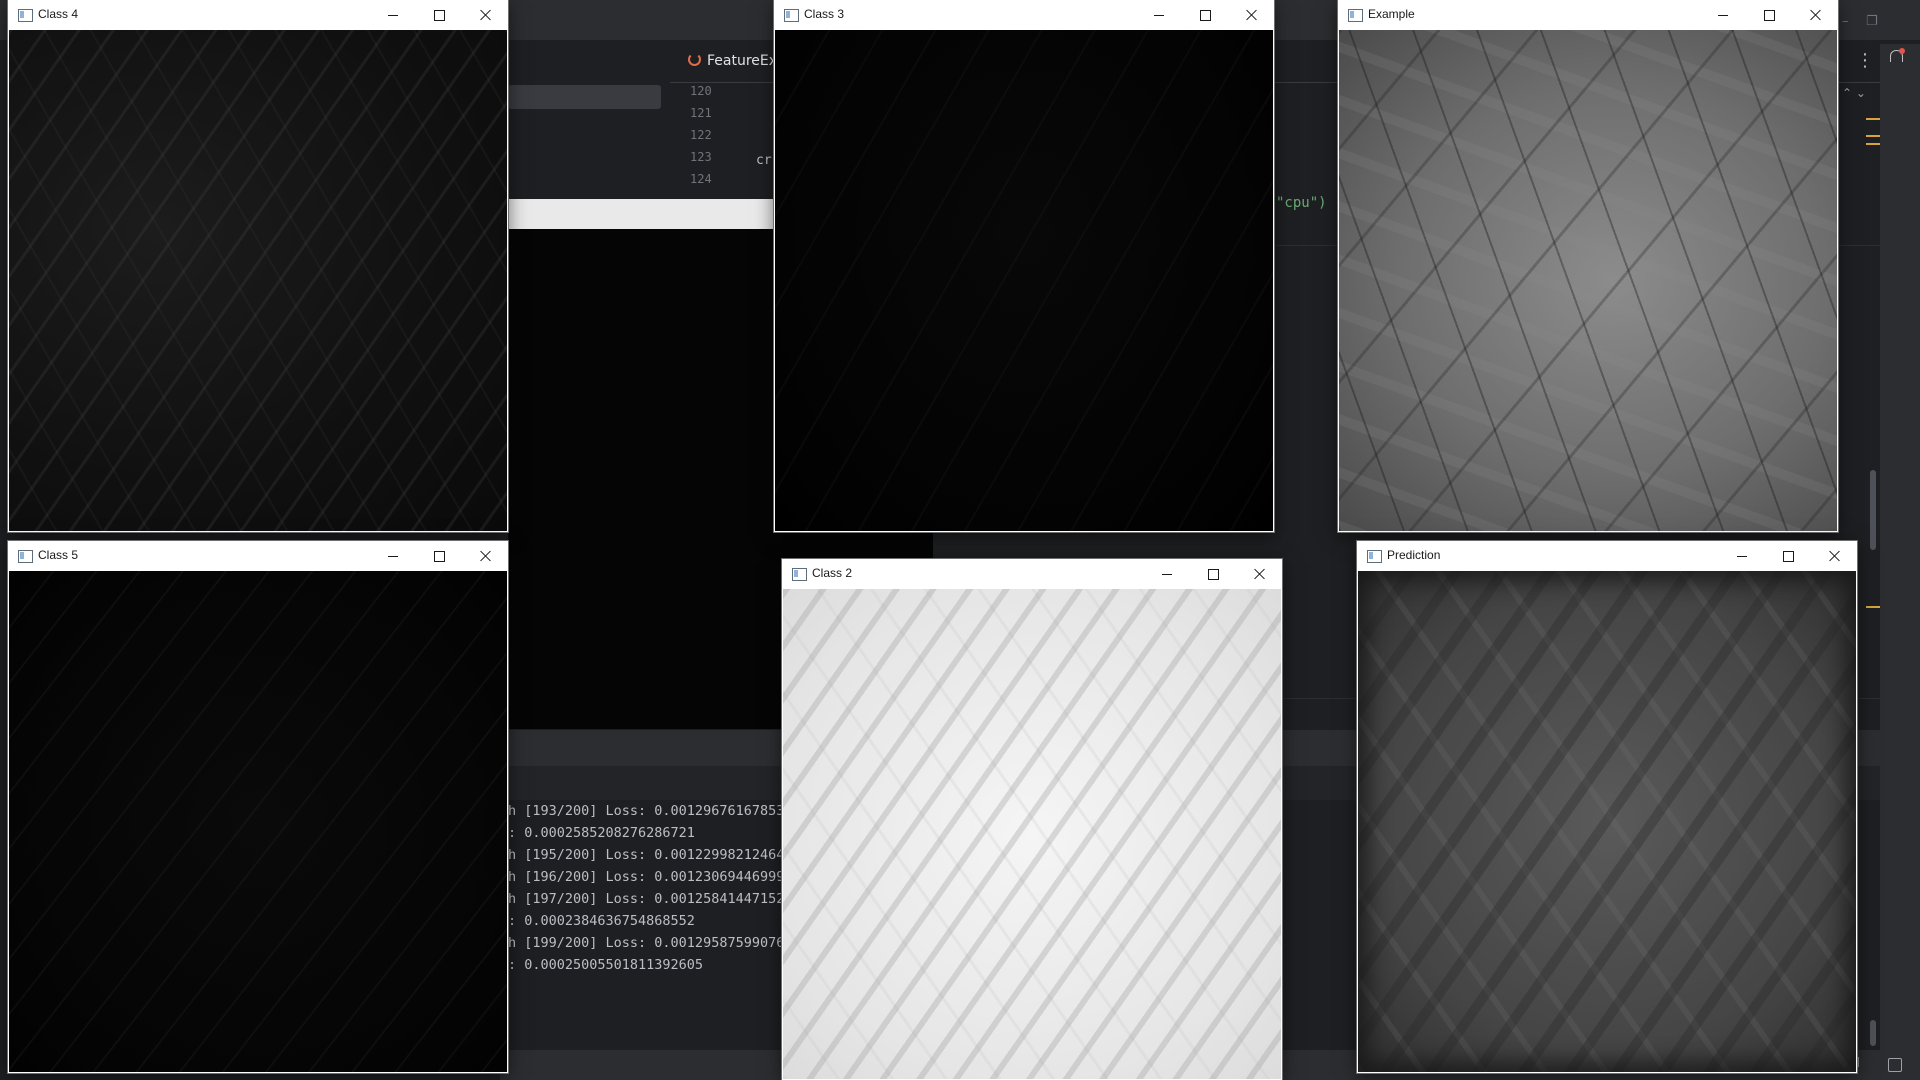  What do you see at coordinates (258, 280) in the screenshot?
I see `class-4-image` at bounding box center [258, 280].